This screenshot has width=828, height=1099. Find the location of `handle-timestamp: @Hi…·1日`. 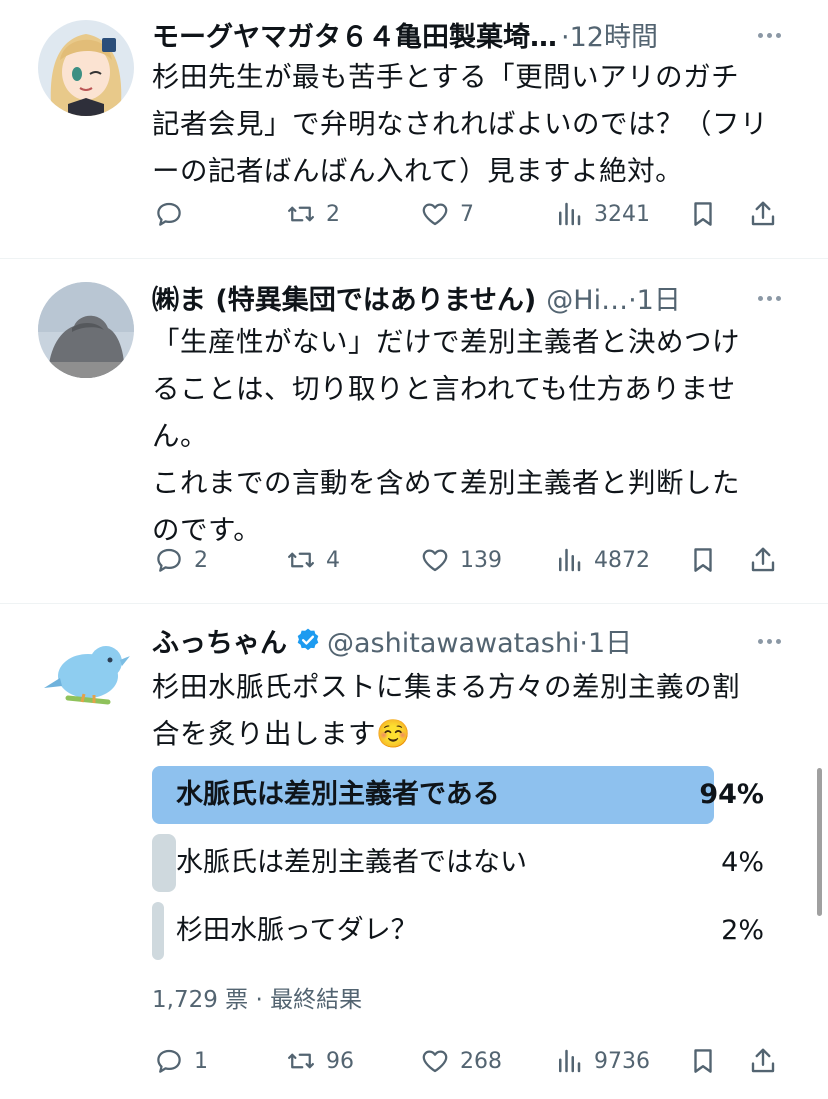

handle-timestamp: @Hi…·1日 is located at coordinates (613, 297).